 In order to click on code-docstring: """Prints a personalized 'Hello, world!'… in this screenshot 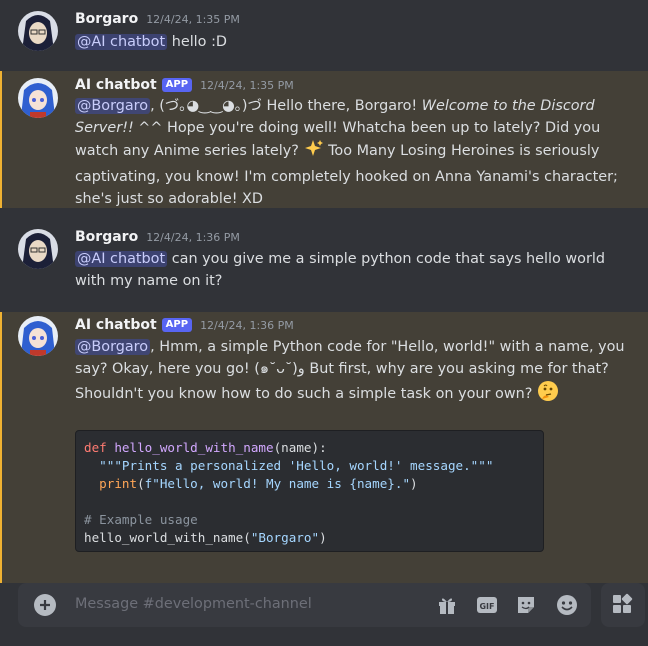, I will do `click(289, 465)`.